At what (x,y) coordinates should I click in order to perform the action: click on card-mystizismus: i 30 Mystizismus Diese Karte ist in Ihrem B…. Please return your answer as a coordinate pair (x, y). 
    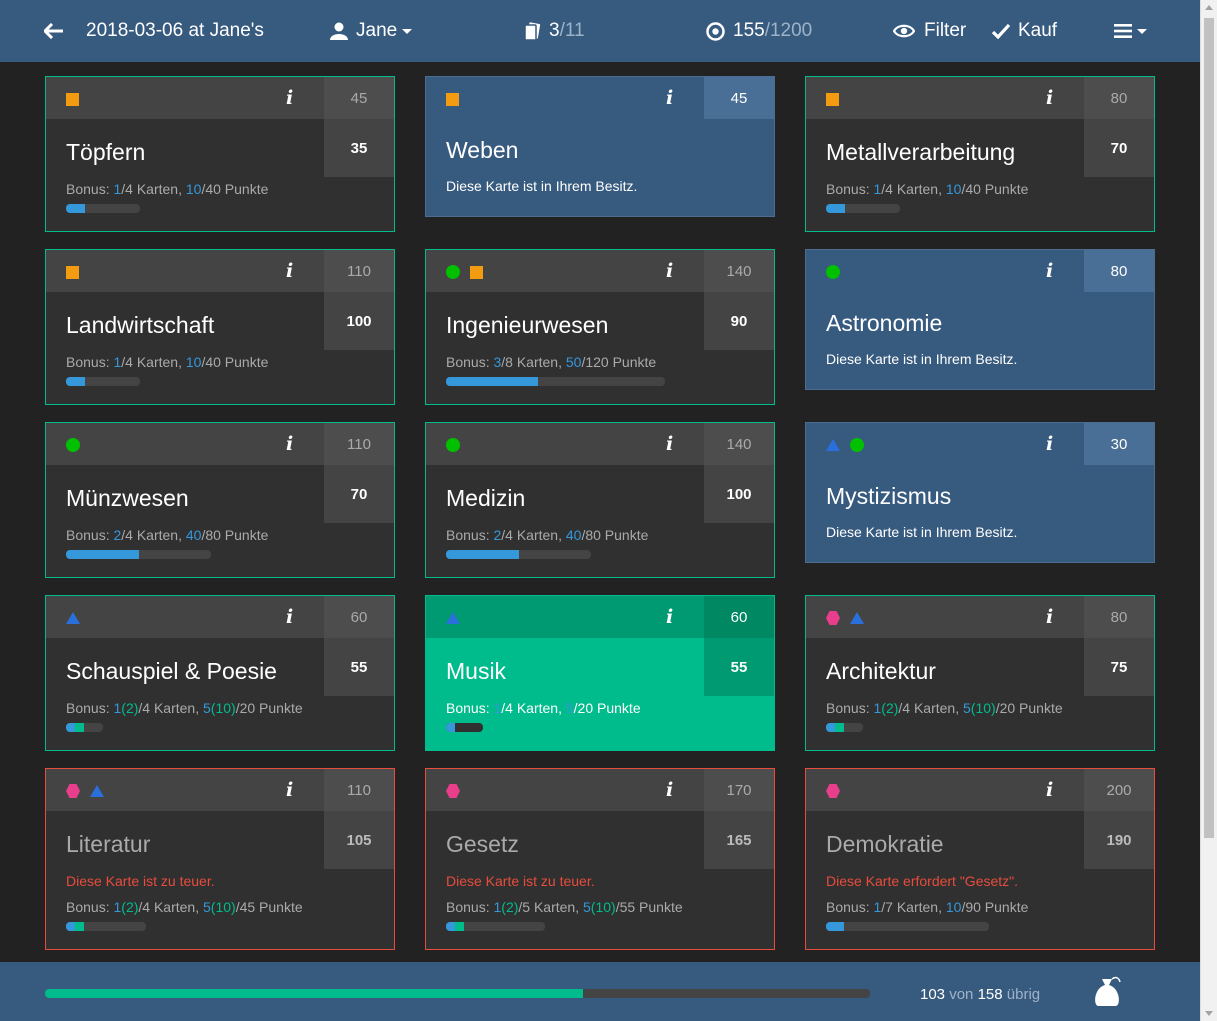
    Looking at the image, I should click on (980, 492).